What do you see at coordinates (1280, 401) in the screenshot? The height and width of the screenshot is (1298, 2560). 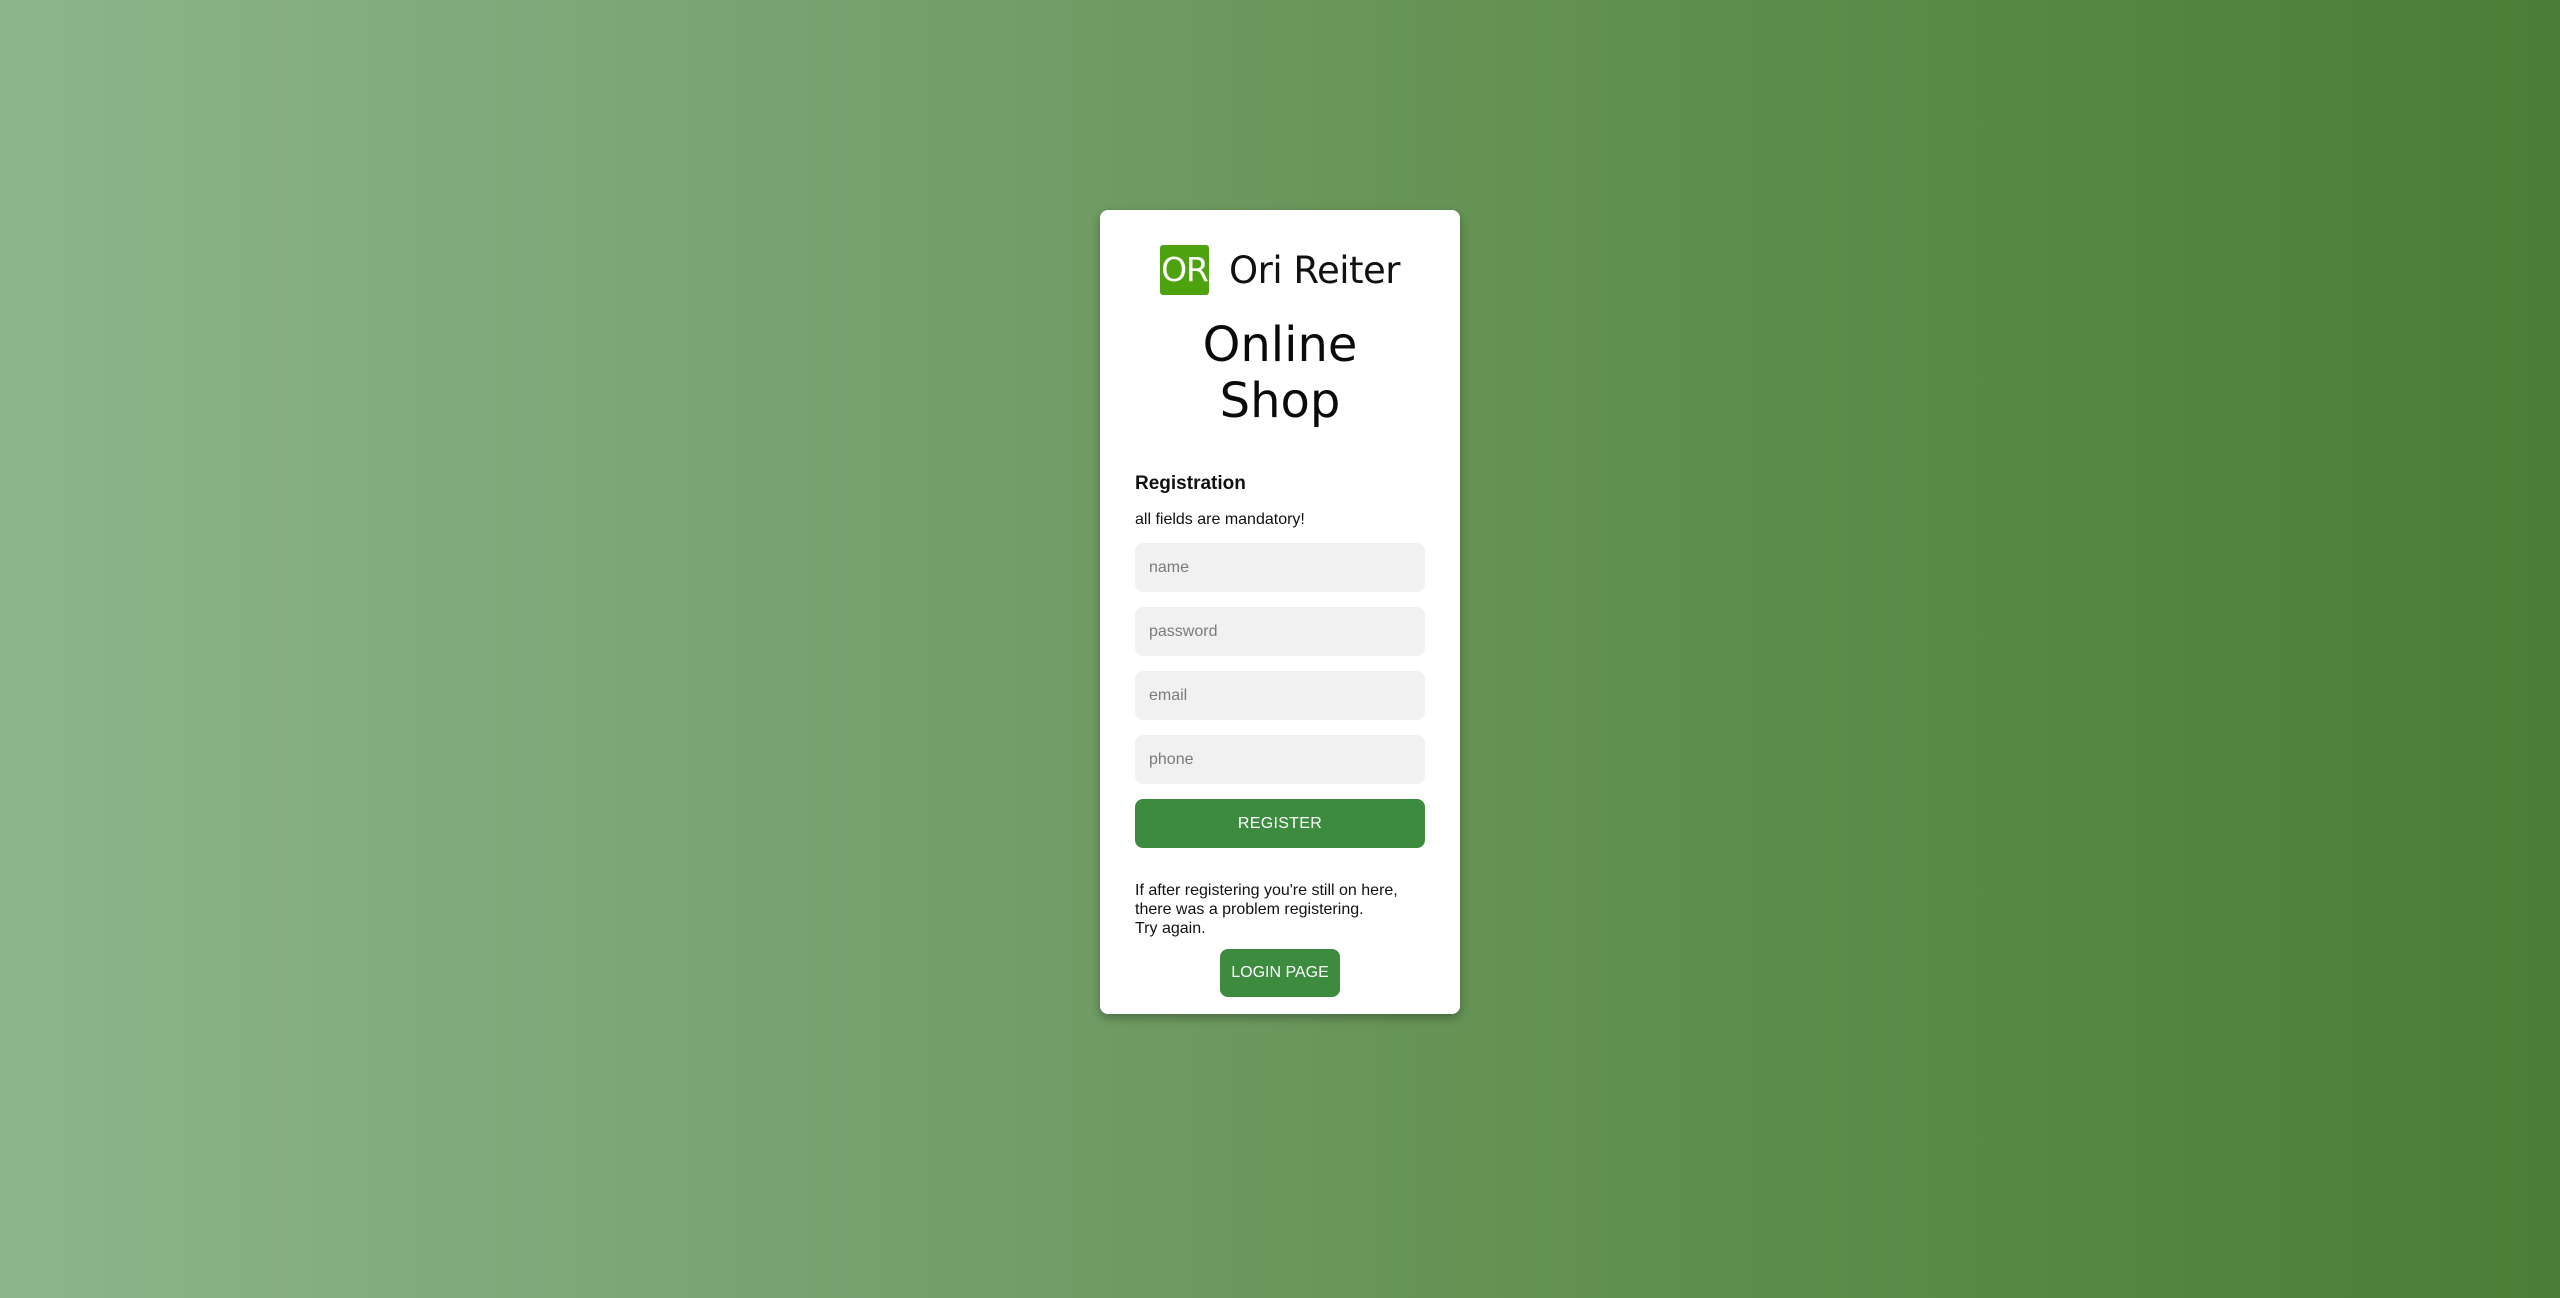 I see `page-title-line2: Shop` at bounding box center [1280, 401].